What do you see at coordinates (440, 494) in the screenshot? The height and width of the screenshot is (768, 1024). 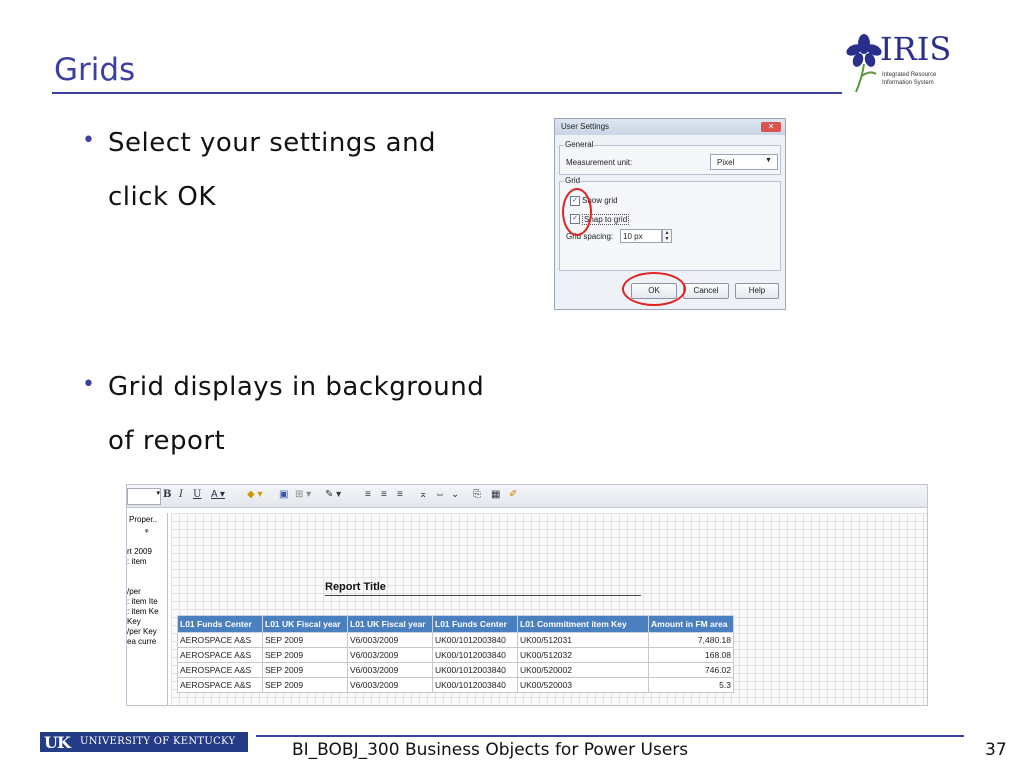 I see `align-middle-icon: ⇔` at bounding box center [440, 494].